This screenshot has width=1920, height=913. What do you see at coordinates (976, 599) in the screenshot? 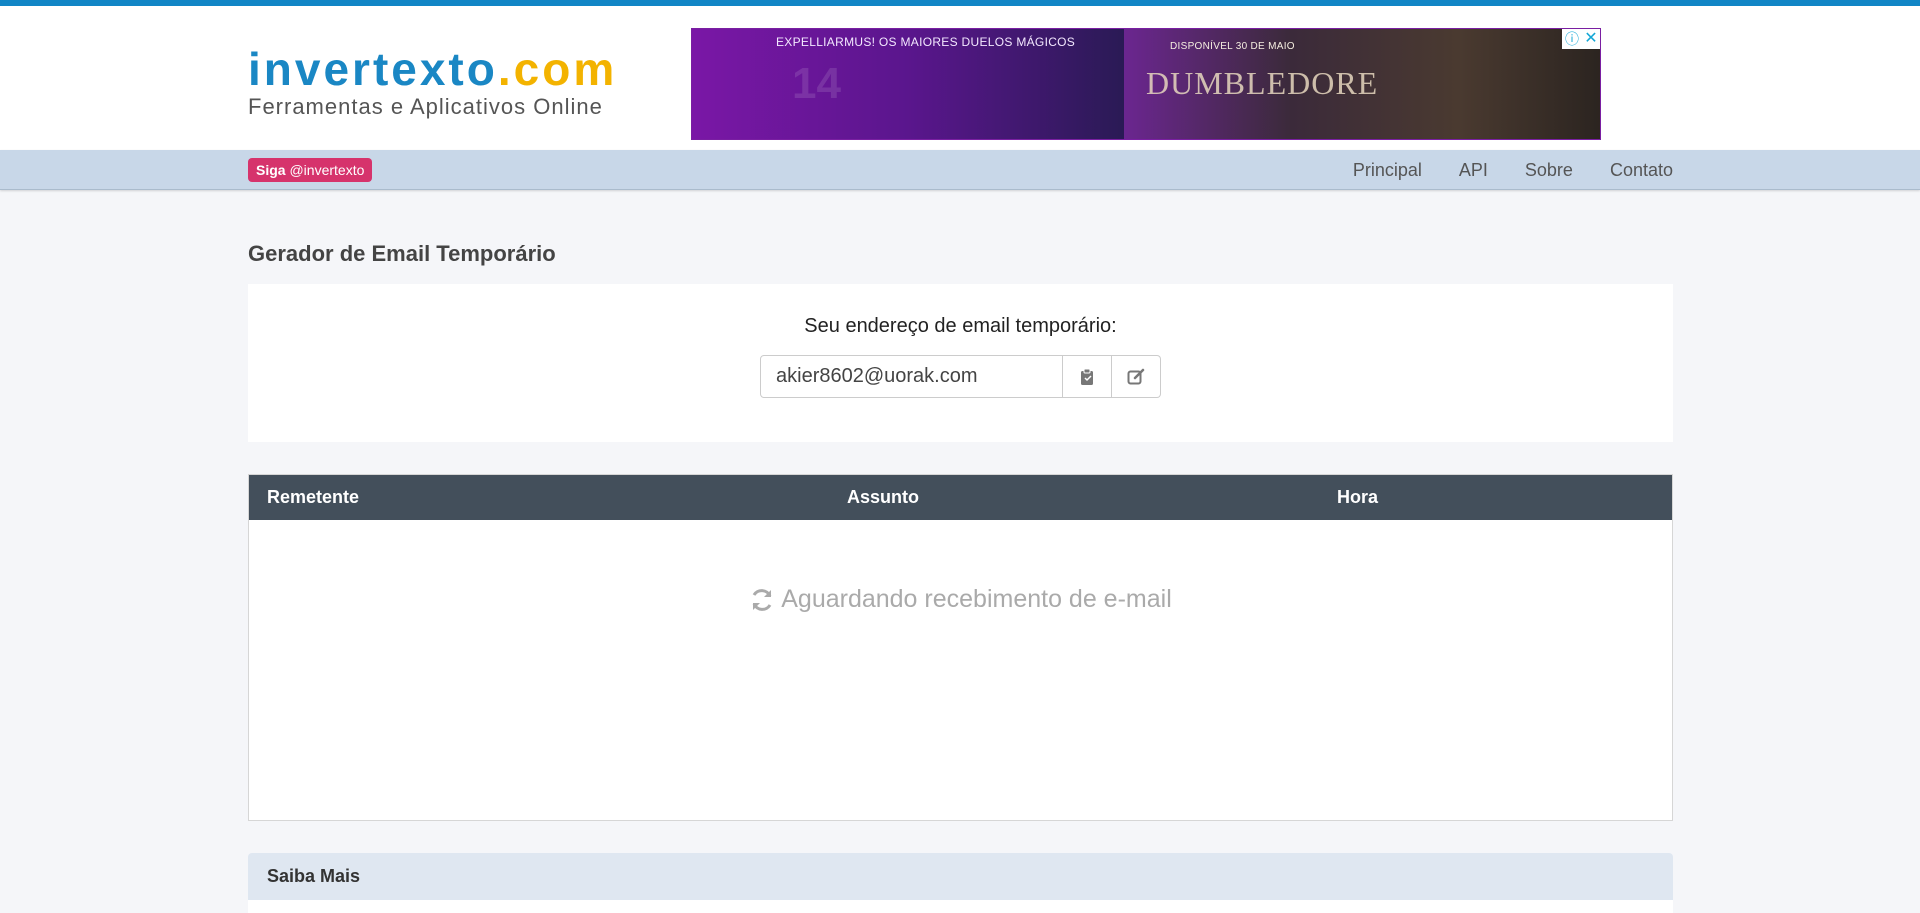
I see `waiting-text: Aguardando recebimento de e-mail` at bounding box center [976, 599].